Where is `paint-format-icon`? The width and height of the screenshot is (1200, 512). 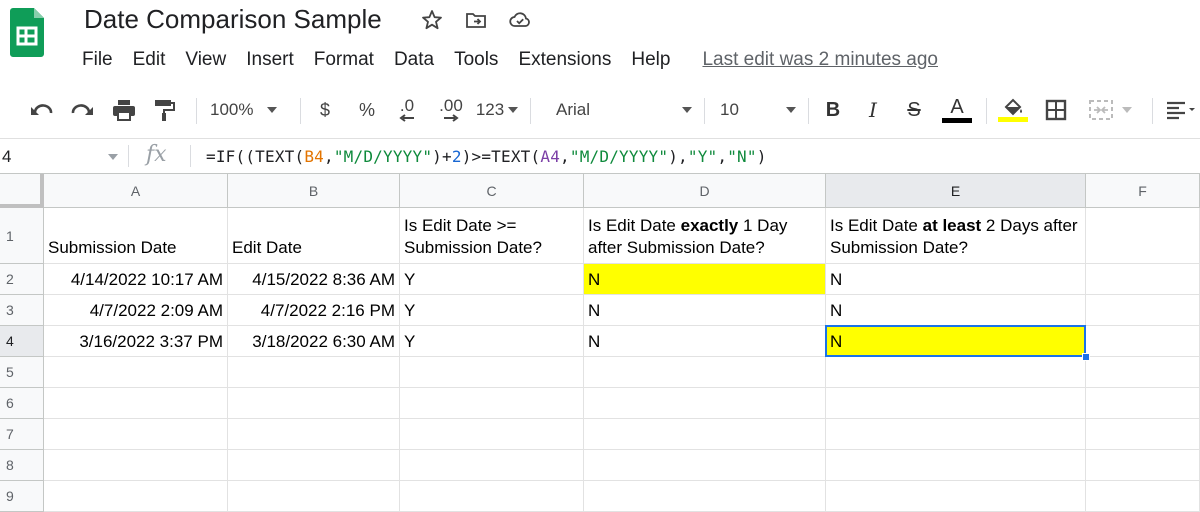
paint-format-icon is located at coordinates (164, 110).